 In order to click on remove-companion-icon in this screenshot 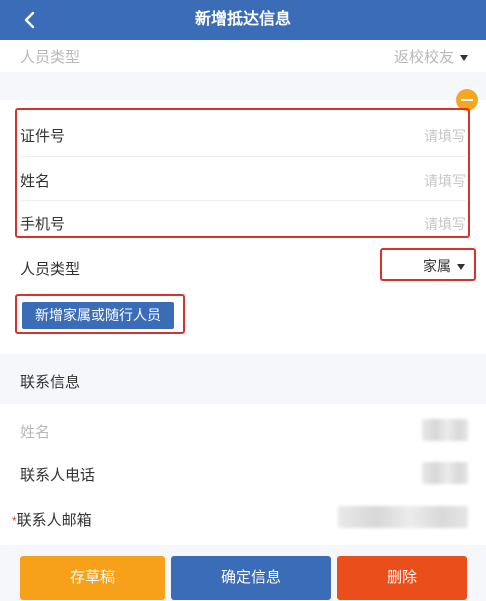, I will do `click(467, 100)`.